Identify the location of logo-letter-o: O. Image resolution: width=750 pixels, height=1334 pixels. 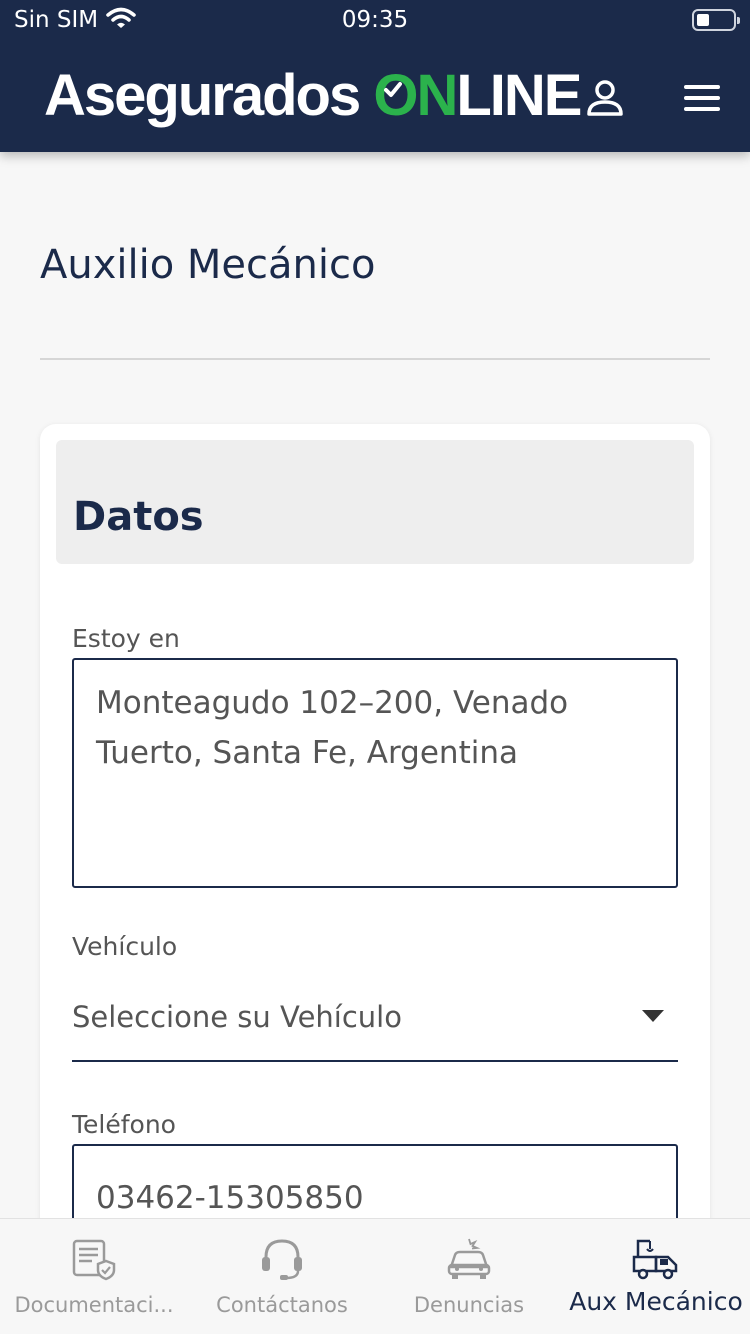
(395, 95).